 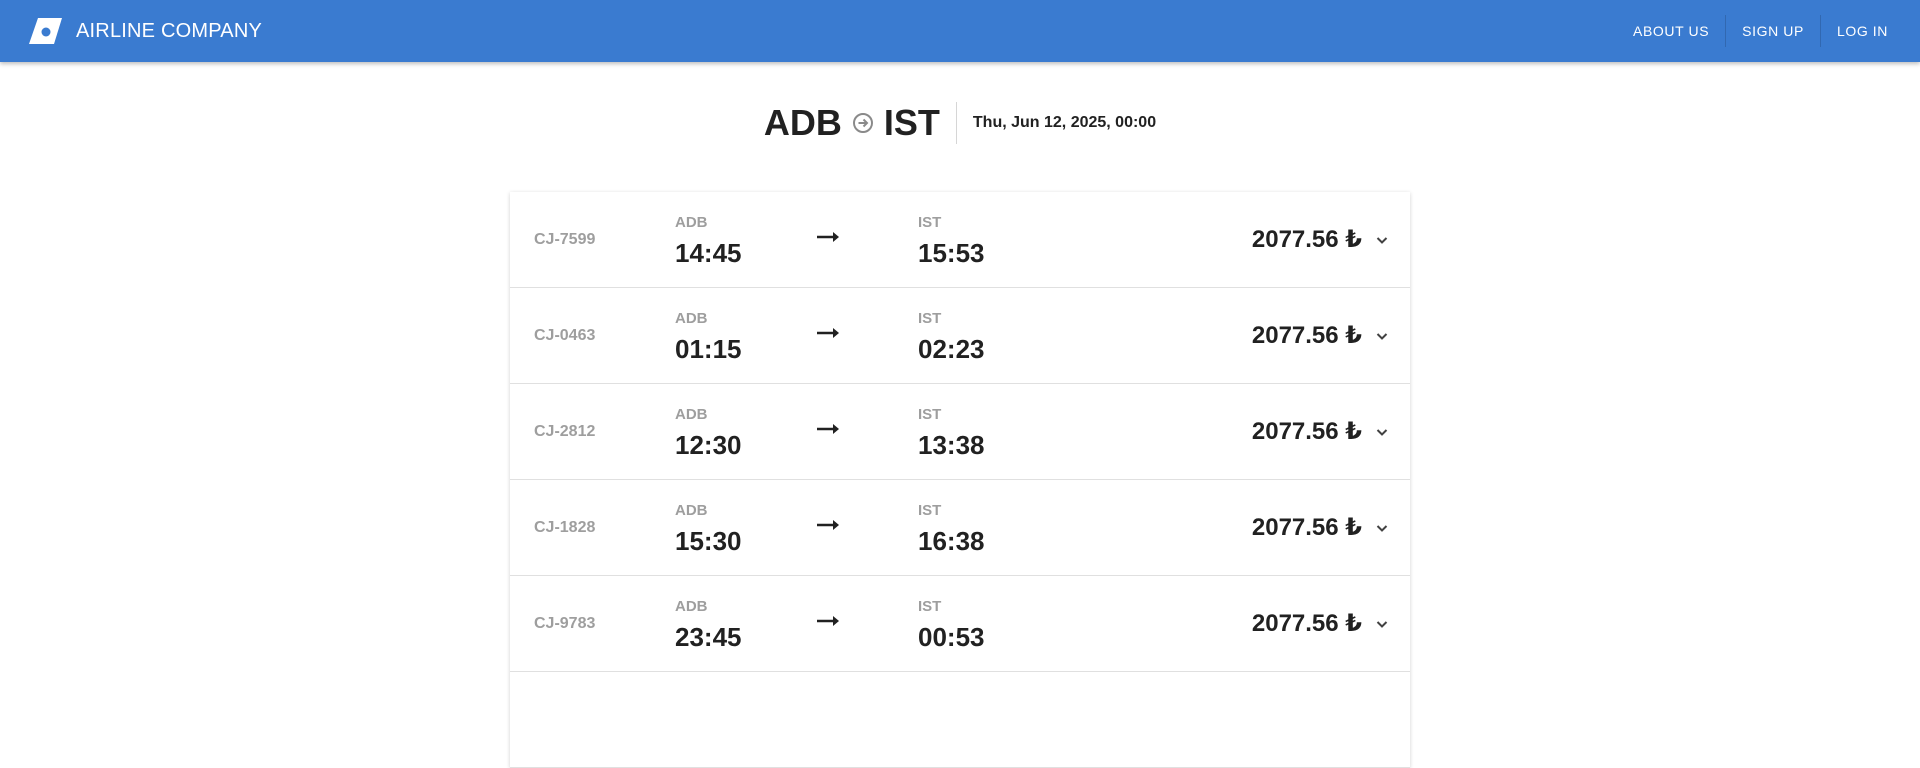 I want to click on departure-date: Thu, Jun 12, 2025, 00:00, so click(x=1064, y=122).